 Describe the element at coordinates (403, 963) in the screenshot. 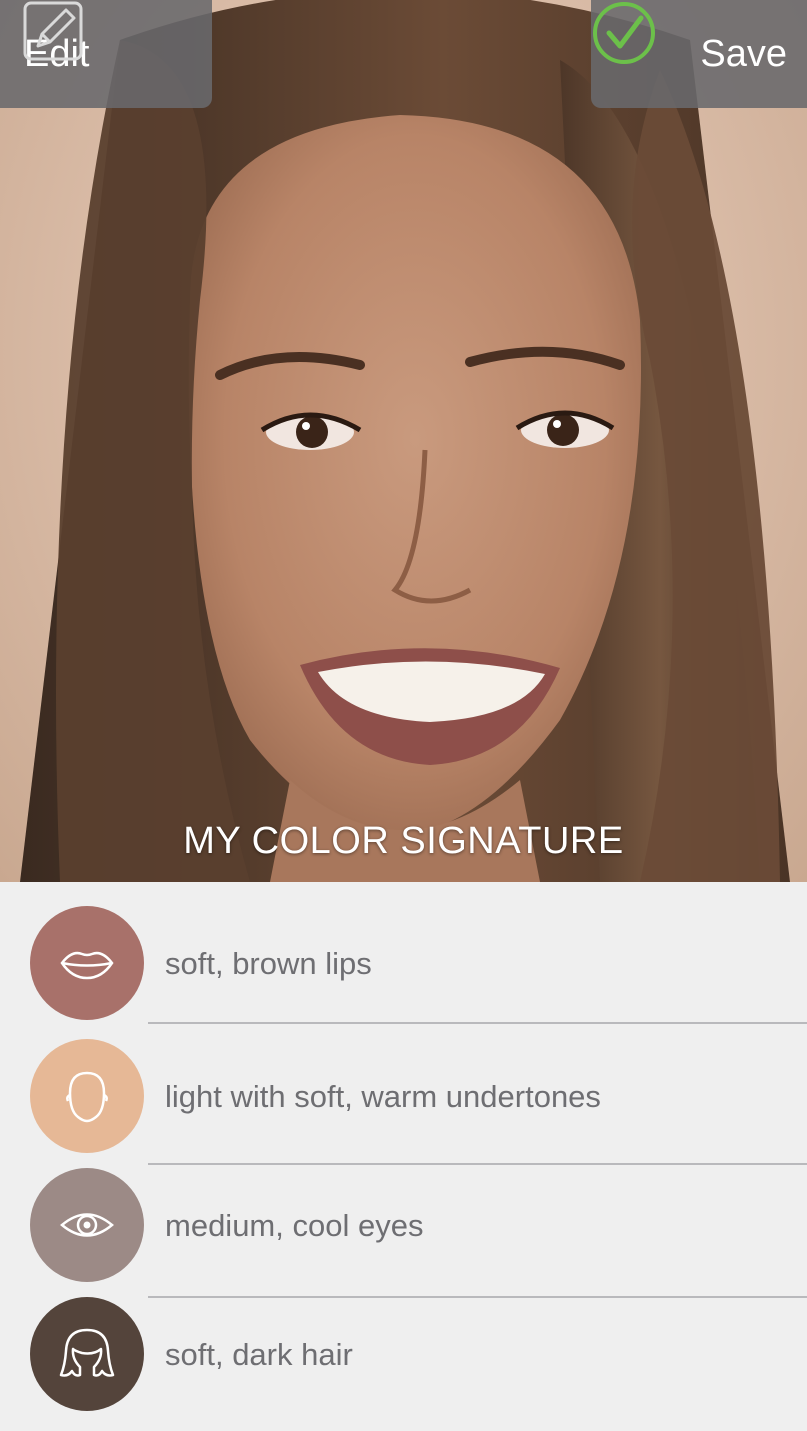

I see `signature-item-lips: soft, brown lips` at that location.